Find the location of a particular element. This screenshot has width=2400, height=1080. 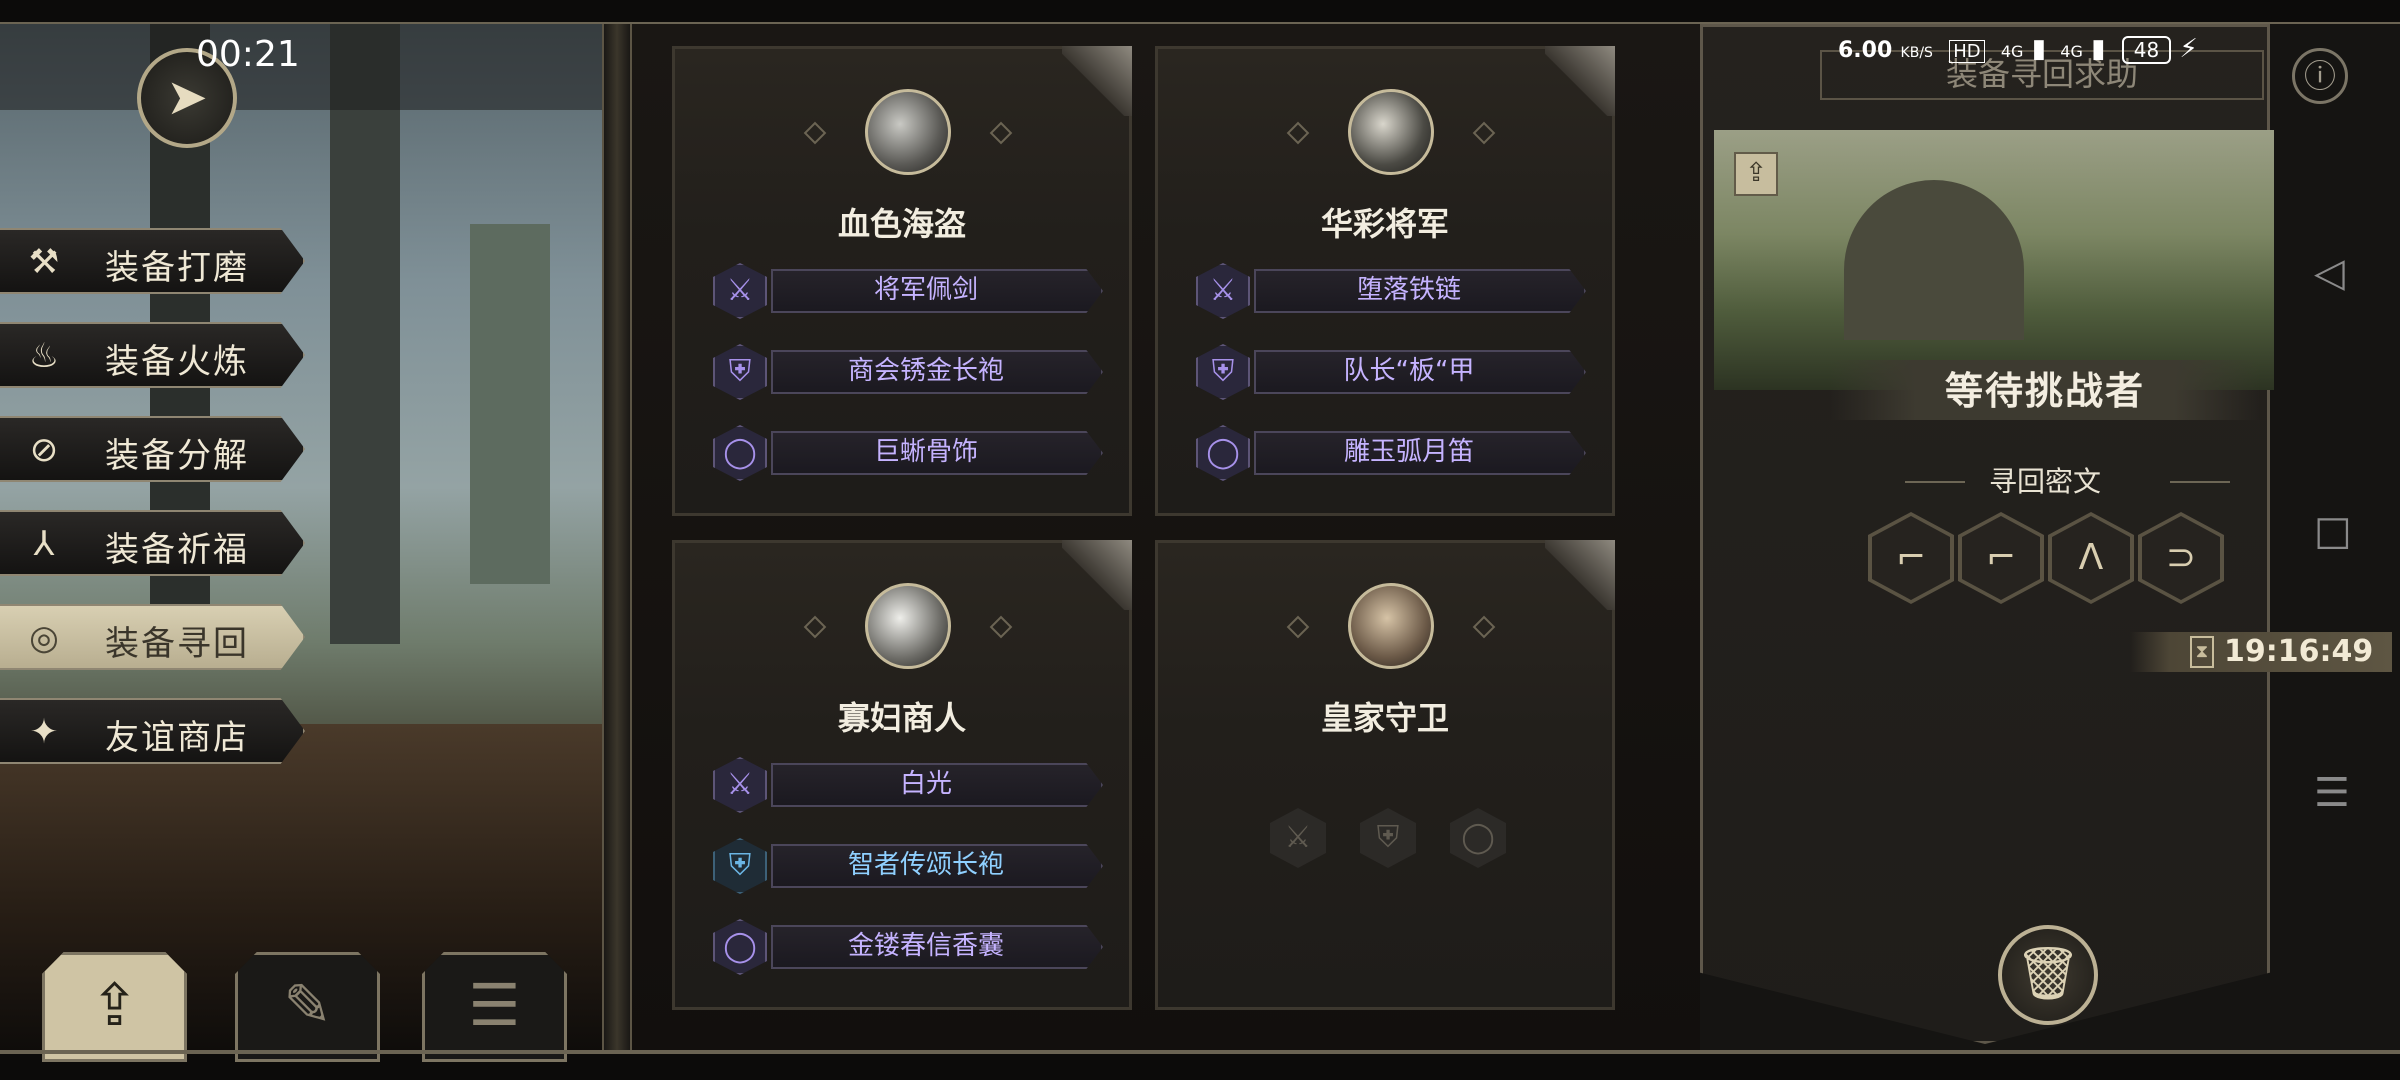

boss-card: 寡妇商人 ⚔ 白光 ⛨ 智者传颂长袍 ◯ 金镂春信香囊 is located at coordinates (902, 775).